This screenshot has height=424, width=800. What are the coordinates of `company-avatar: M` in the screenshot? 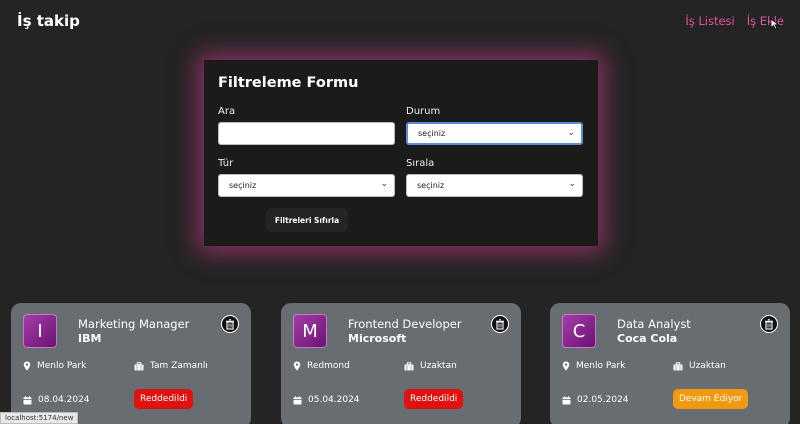 It's located at (310, 331).